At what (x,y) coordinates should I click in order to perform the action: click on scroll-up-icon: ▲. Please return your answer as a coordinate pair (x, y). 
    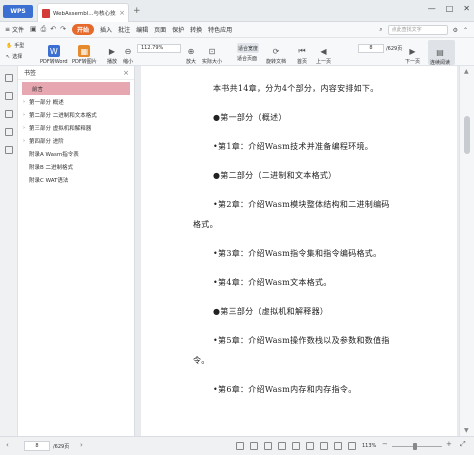
    Looking at the image, I should click on (466, 71).